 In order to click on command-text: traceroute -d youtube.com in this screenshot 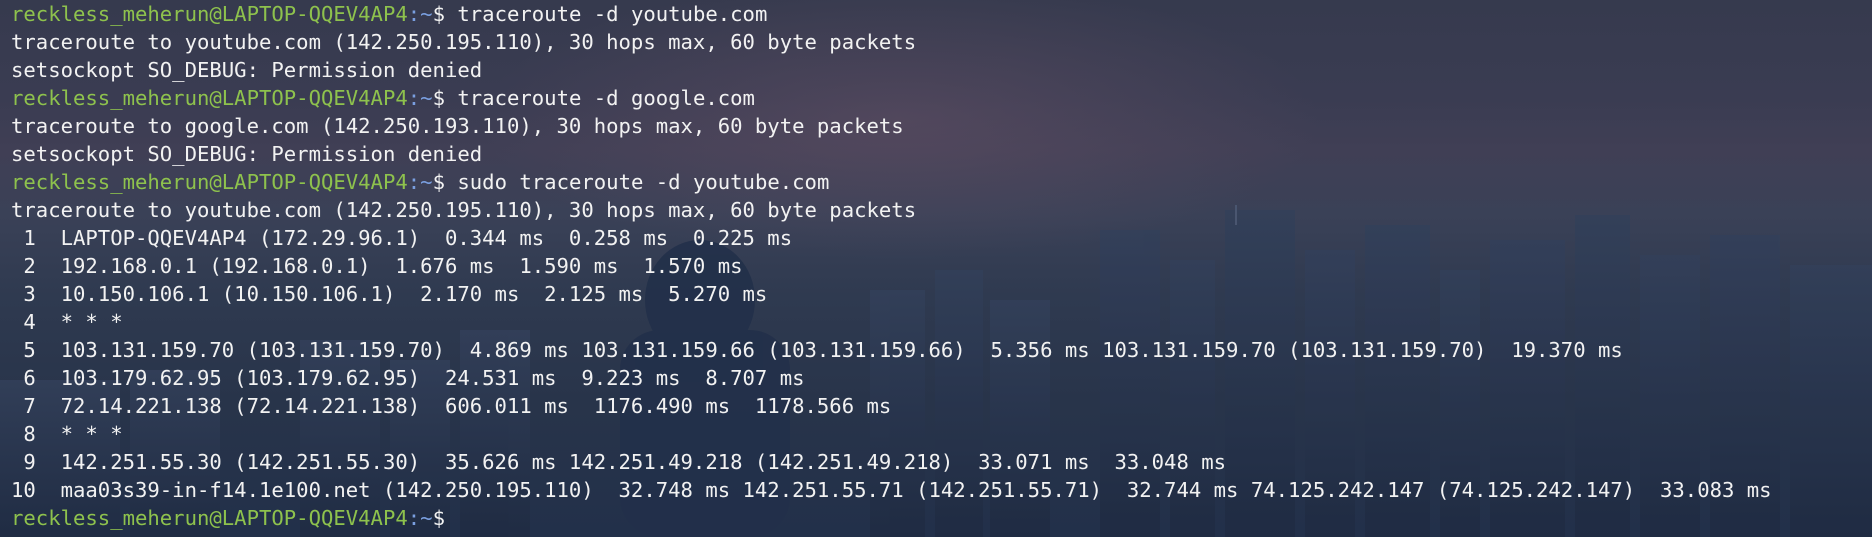, I will do `click(606, 14)`.